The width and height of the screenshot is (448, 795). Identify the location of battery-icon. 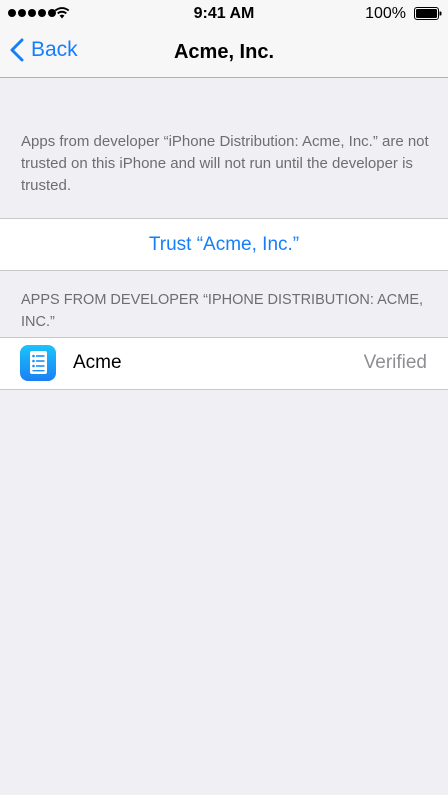
(428, 13).